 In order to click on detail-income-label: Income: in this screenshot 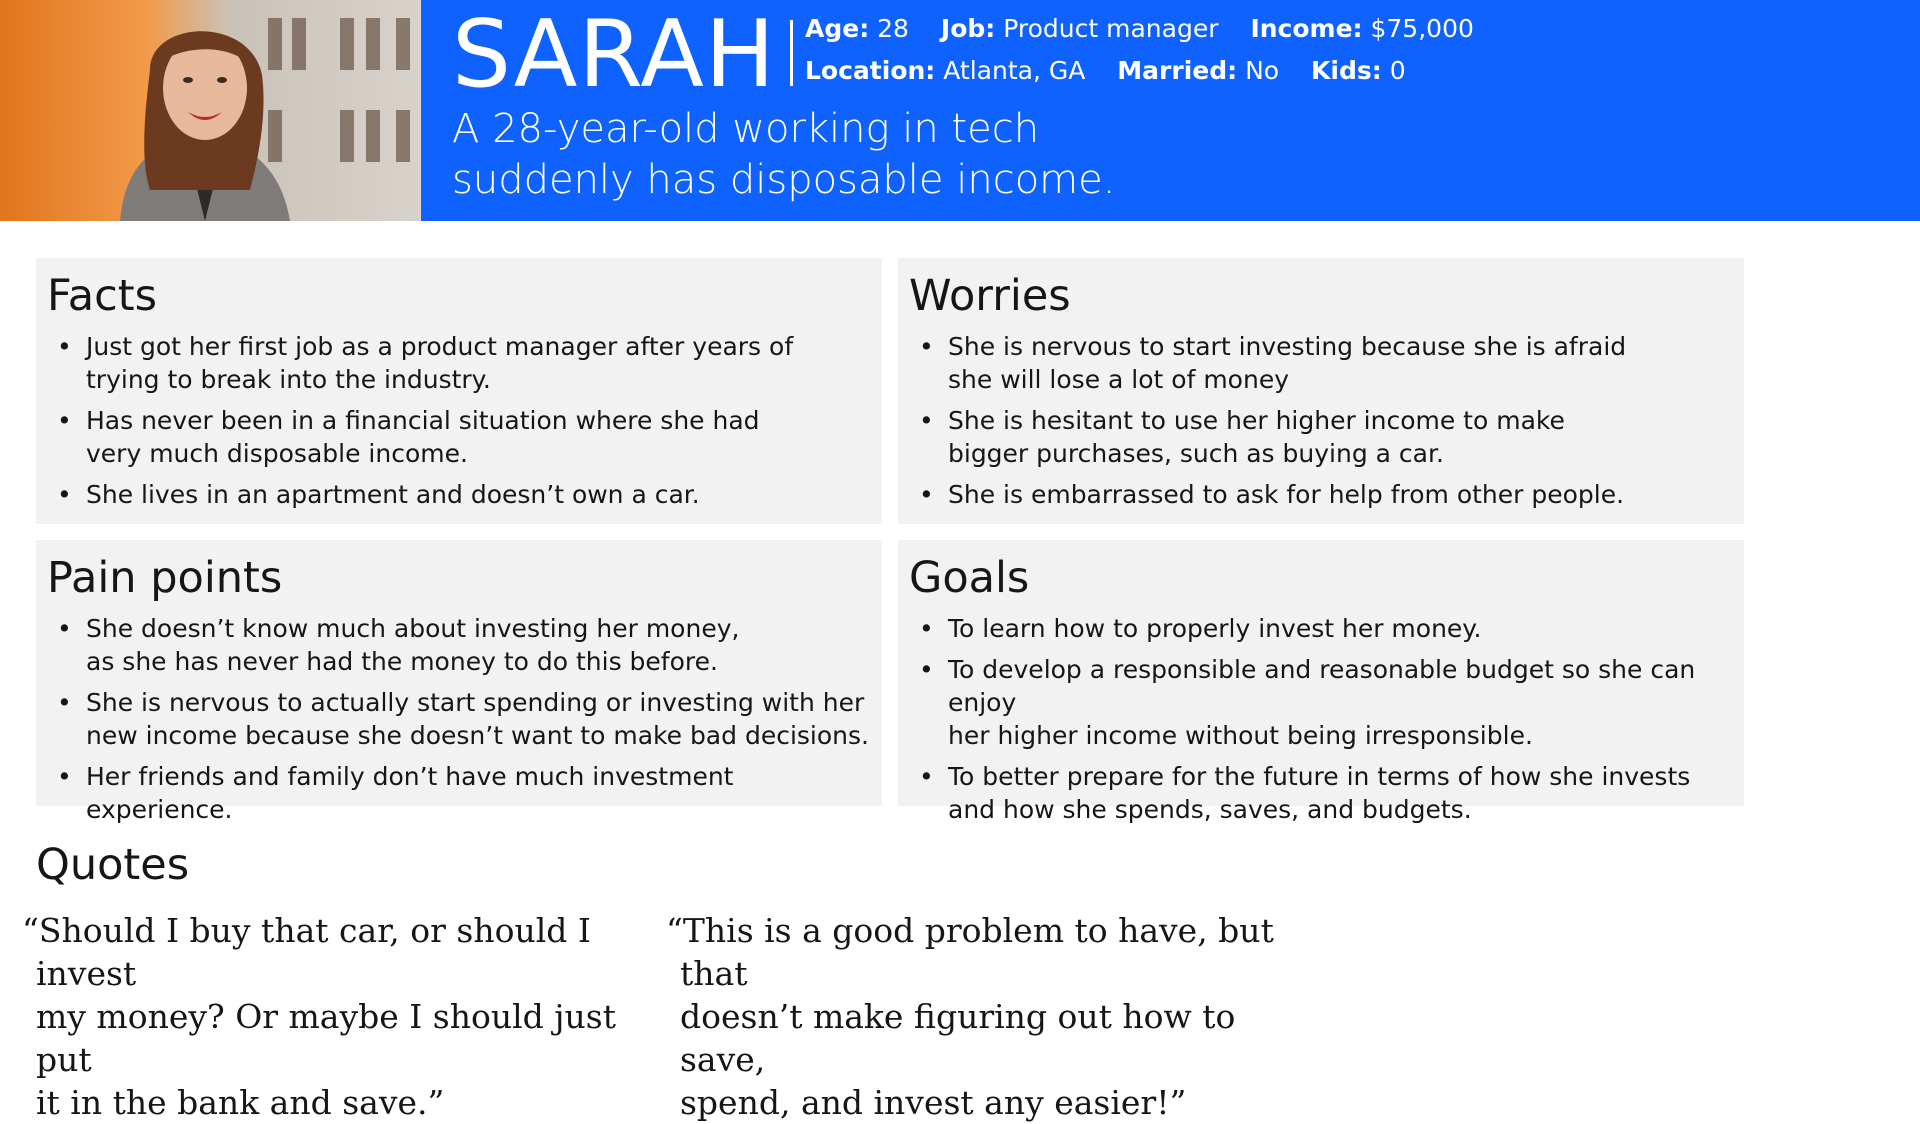, I will do `click(1306, 28)`.